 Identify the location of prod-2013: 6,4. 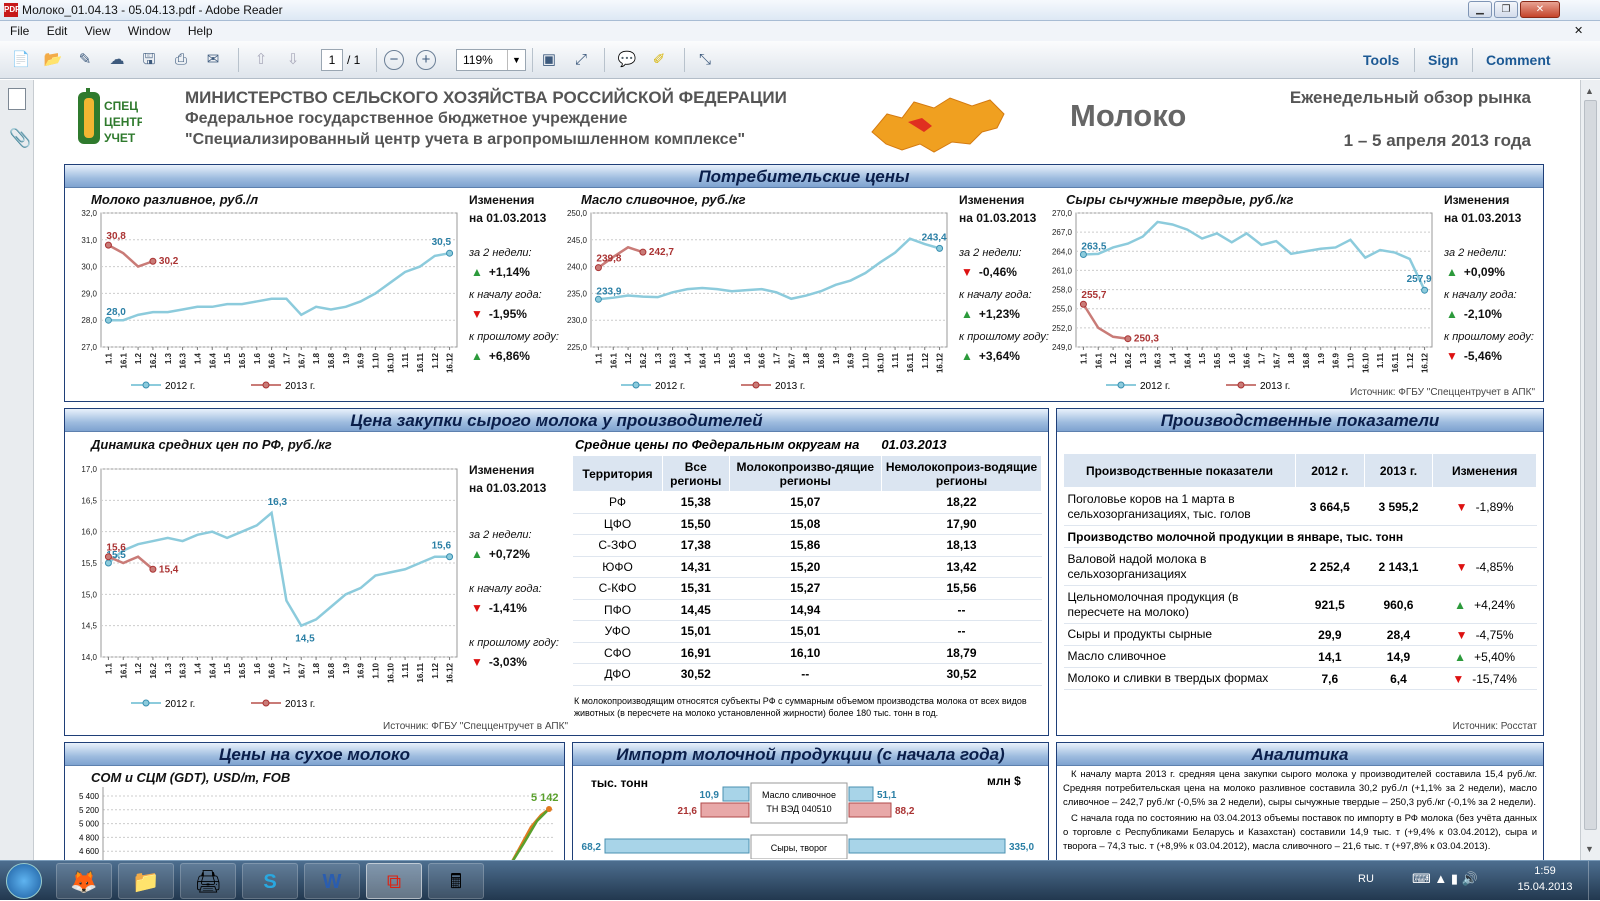
(1398, 678).